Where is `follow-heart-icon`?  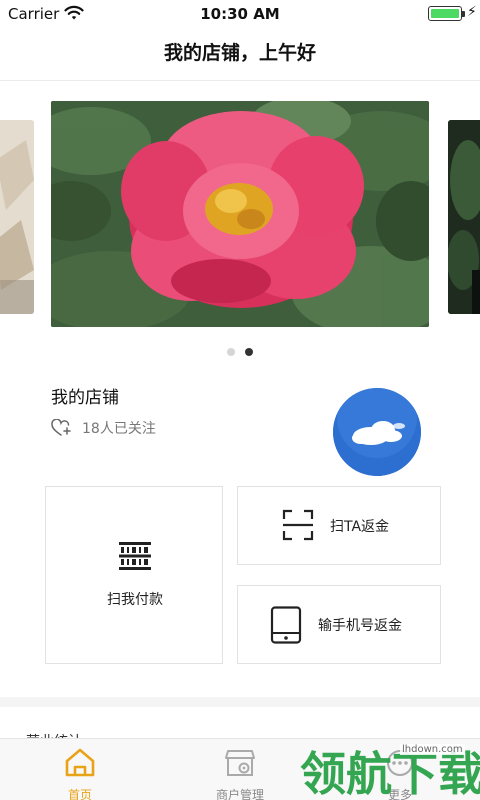 follow-heart-icon is located at coordinates (61, 427).